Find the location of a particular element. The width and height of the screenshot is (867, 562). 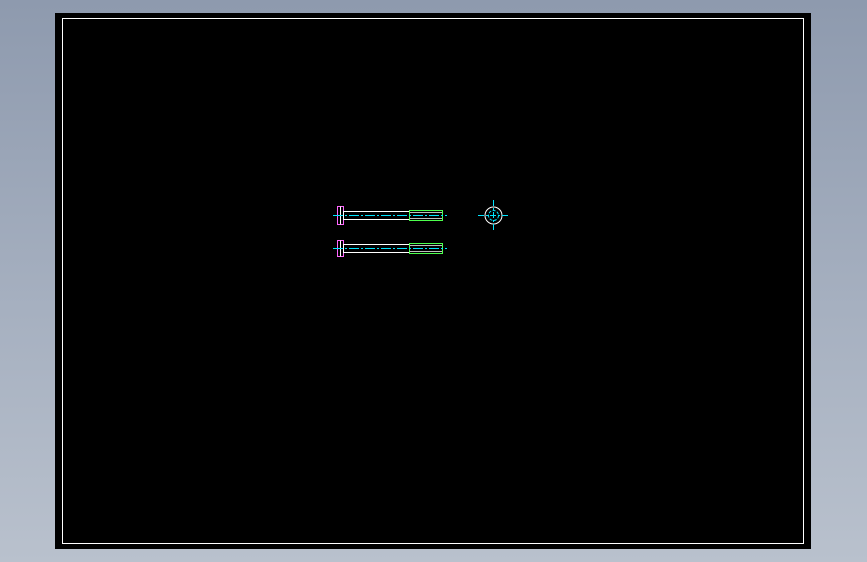

bolt-side-view-top is located at coordinates (390, 215).